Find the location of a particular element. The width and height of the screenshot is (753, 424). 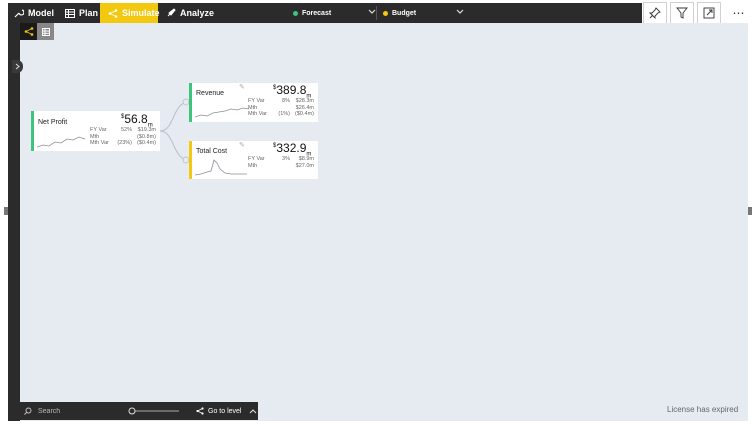

budget-label: Budget is located at coordinates (404, 13).